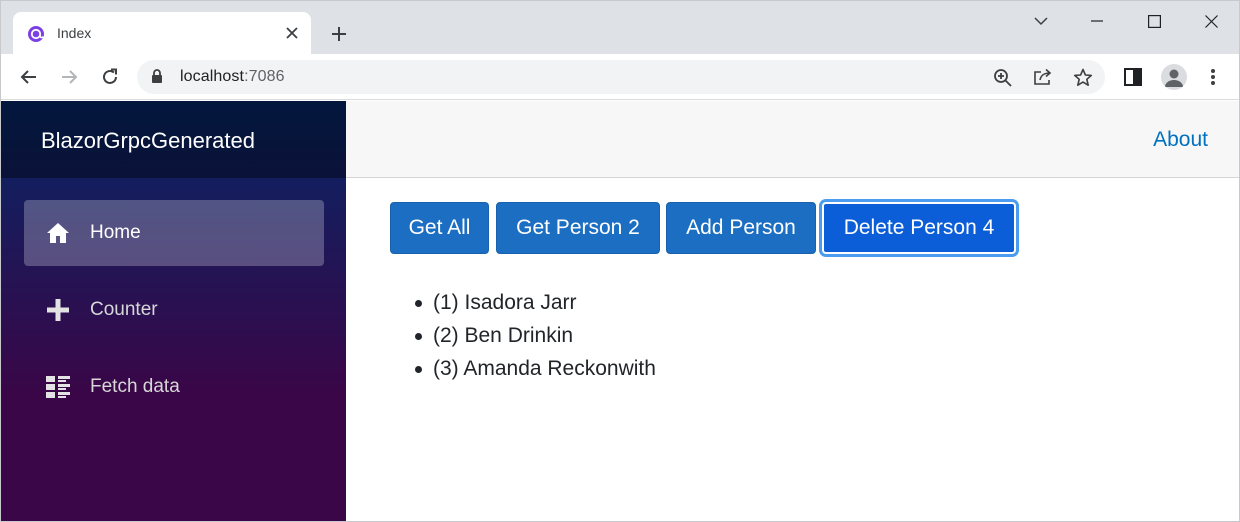 This screenshot has height=522, width=1240. Describe the element at coordinates (58, 310) in the screenshot. I see `plus-icon` at that location.